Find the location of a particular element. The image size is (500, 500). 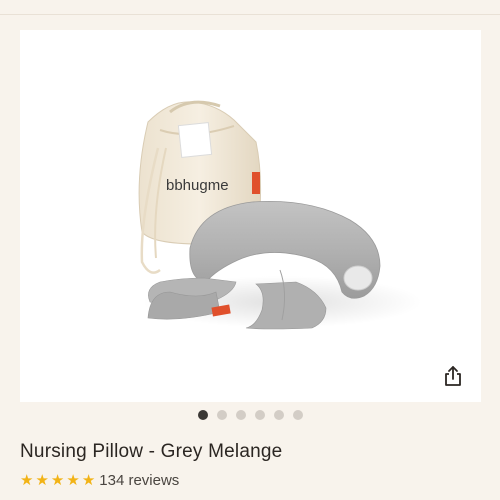

product-rating: ★ ★ ★ ★ ★ 134 reviews is located at coordinates (99, 480).